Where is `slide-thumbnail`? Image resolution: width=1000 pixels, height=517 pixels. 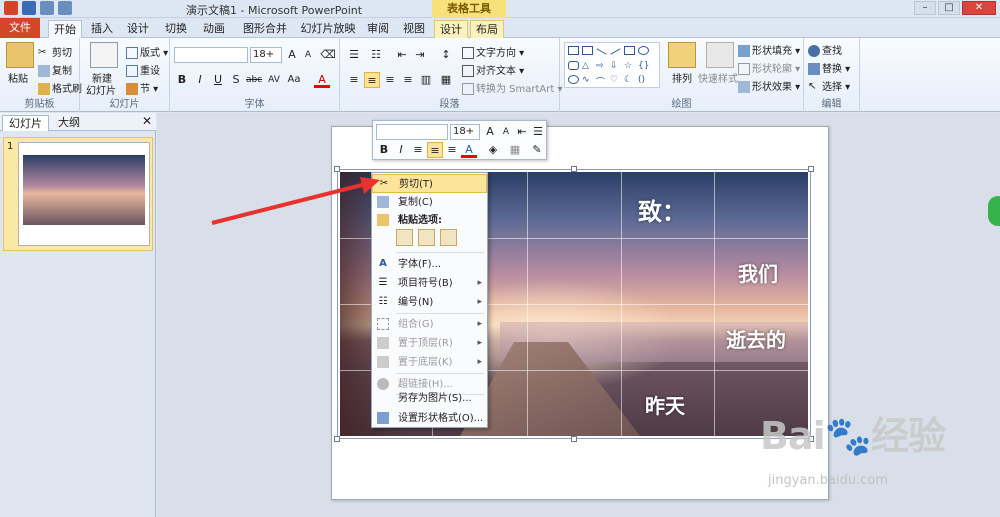 slide-thumbnail is located at coordinates (84, 194).